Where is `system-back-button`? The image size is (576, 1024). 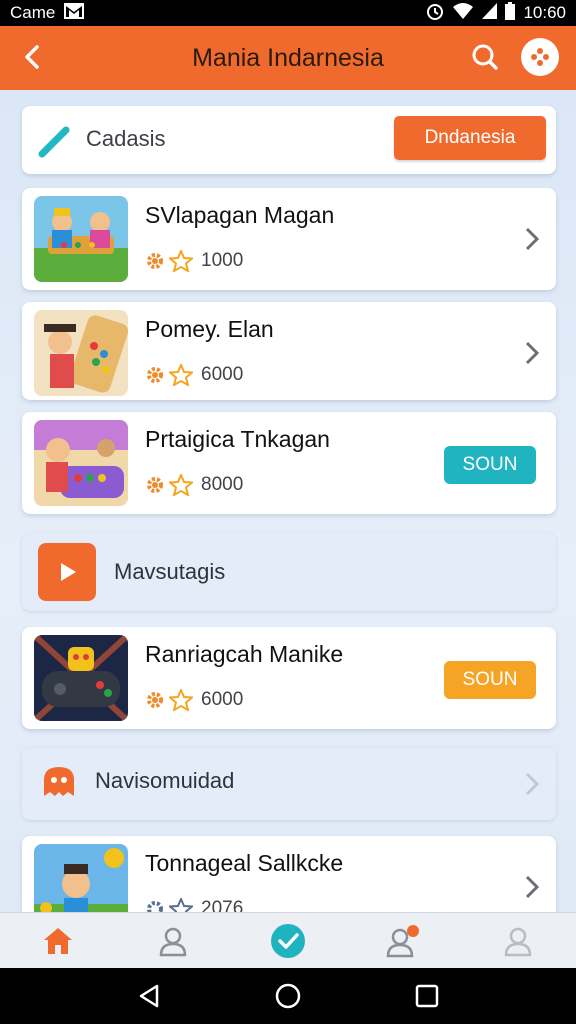 system-back-button is located at coordinates (149, 996).